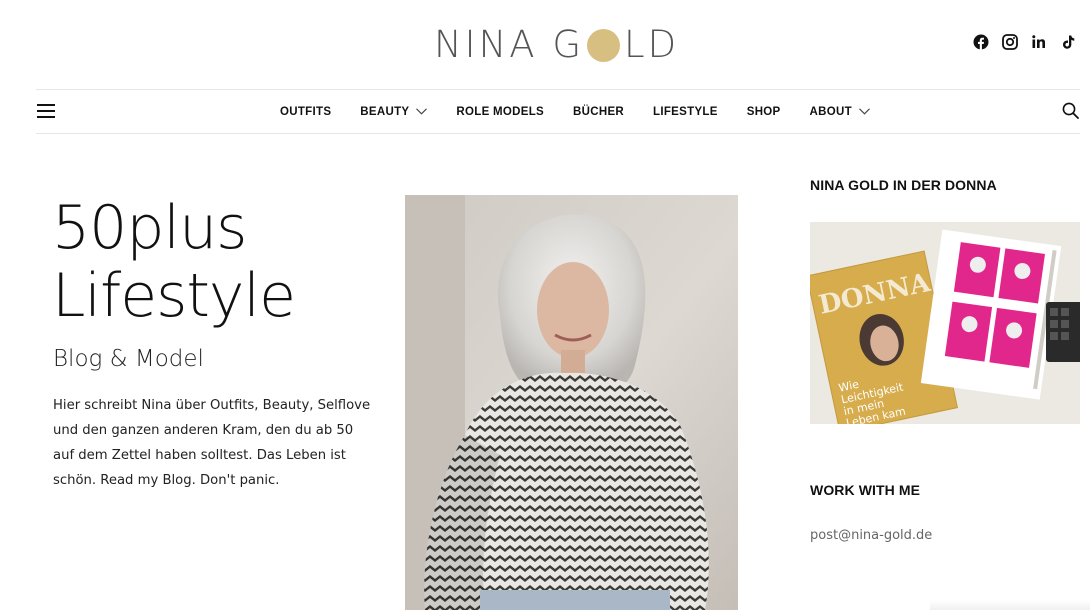 The image size is (1090, 610). I want to click on page-title: 50plus Lifestyle, so click(174, 262).